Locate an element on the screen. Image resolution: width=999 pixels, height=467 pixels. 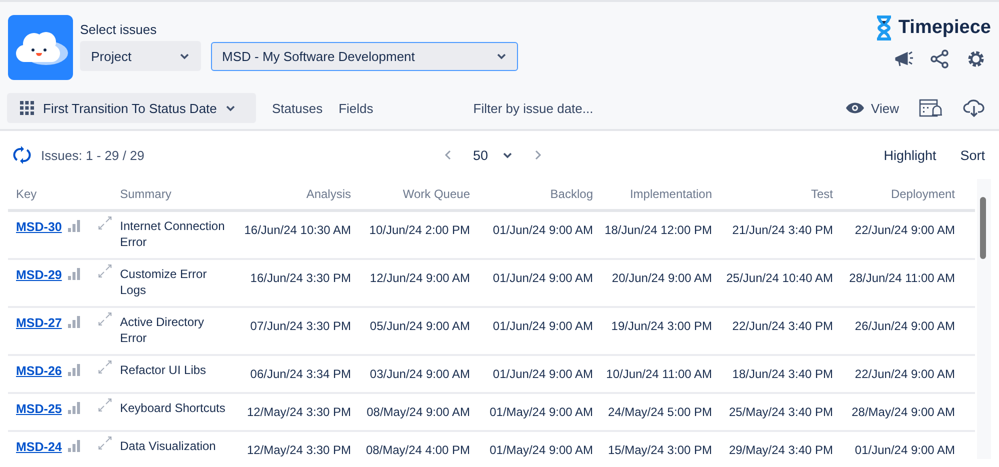
column-header: Work Queue is located at coordinates (414, 194).